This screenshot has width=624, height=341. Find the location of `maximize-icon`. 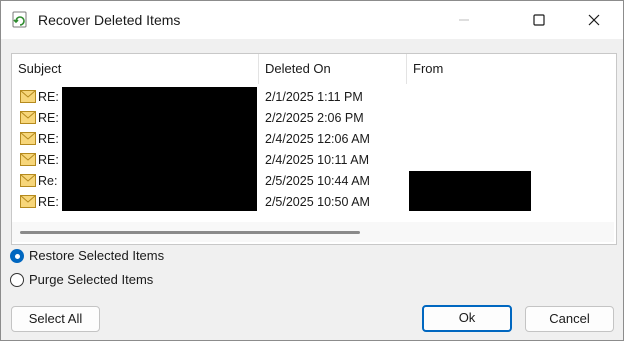

maximize-icon is located at coordinates (539, 20).